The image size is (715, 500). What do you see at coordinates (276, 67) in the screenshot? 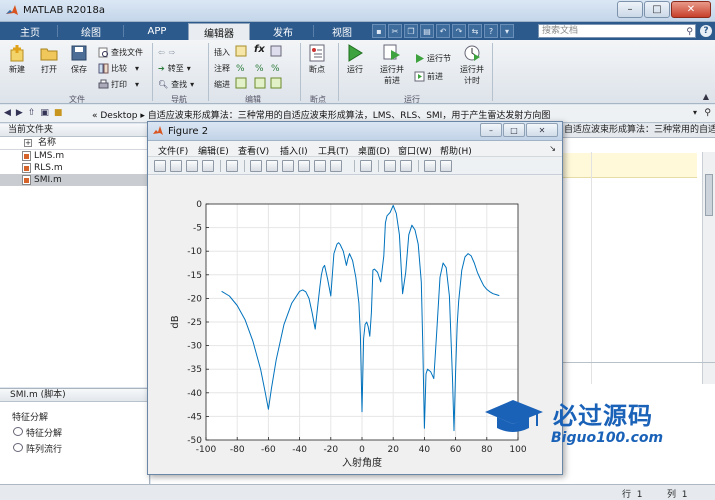
I see `wrap-comment-icon: %` at bounding box center [276, 67].